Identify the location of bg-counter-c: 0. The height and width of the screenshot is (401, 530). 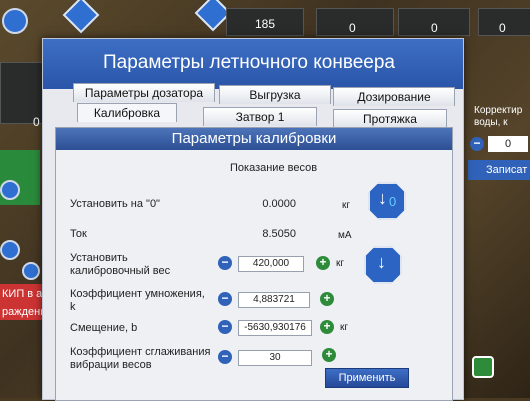
(504, 22).